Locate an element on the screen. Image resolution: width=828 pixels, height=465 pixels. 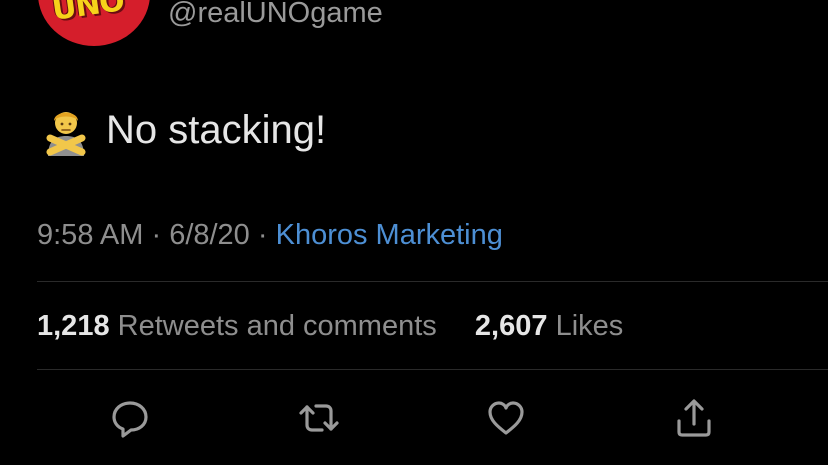
tweet-text: No stacking! is located at coordinates (216, 129).